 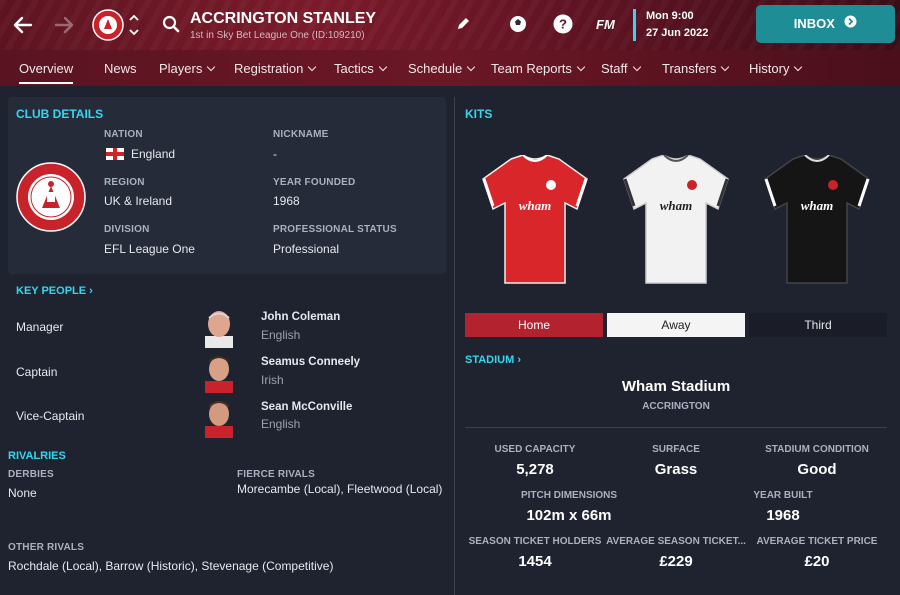 I want to click on football-icon, so click(x=518, y=24).